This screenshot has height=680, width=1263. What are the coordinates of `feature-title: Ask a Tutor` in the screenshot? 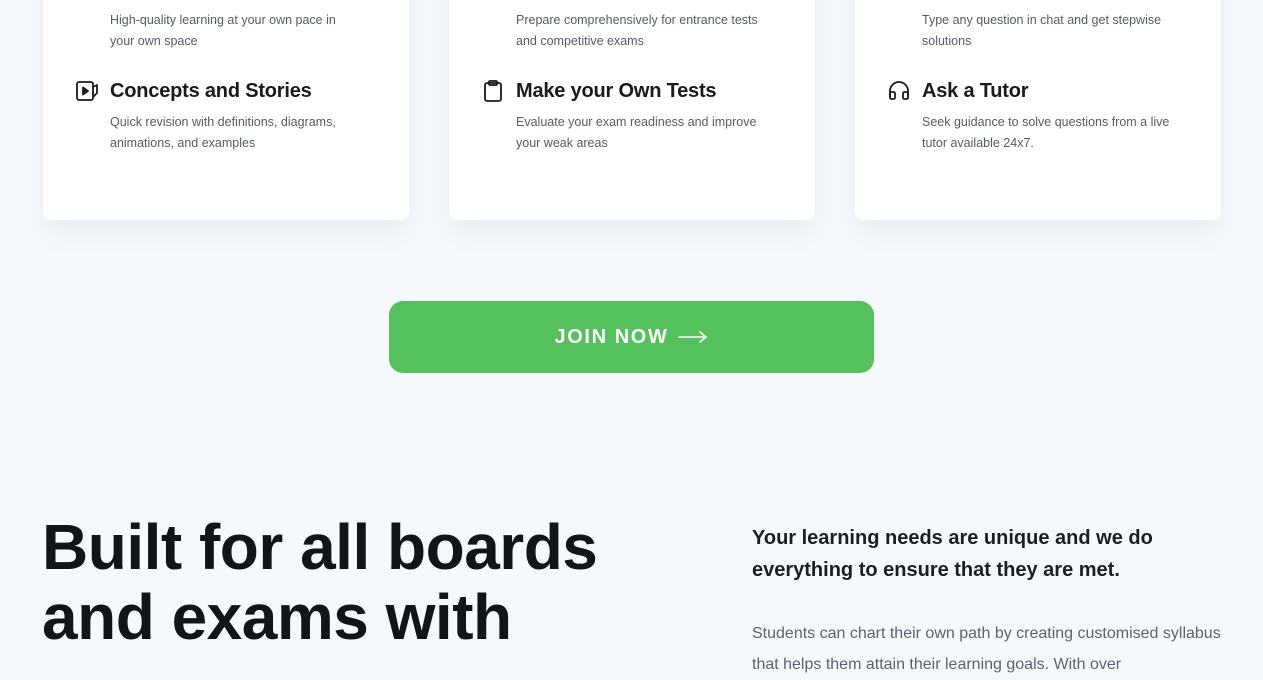 It's located at (975, 91).